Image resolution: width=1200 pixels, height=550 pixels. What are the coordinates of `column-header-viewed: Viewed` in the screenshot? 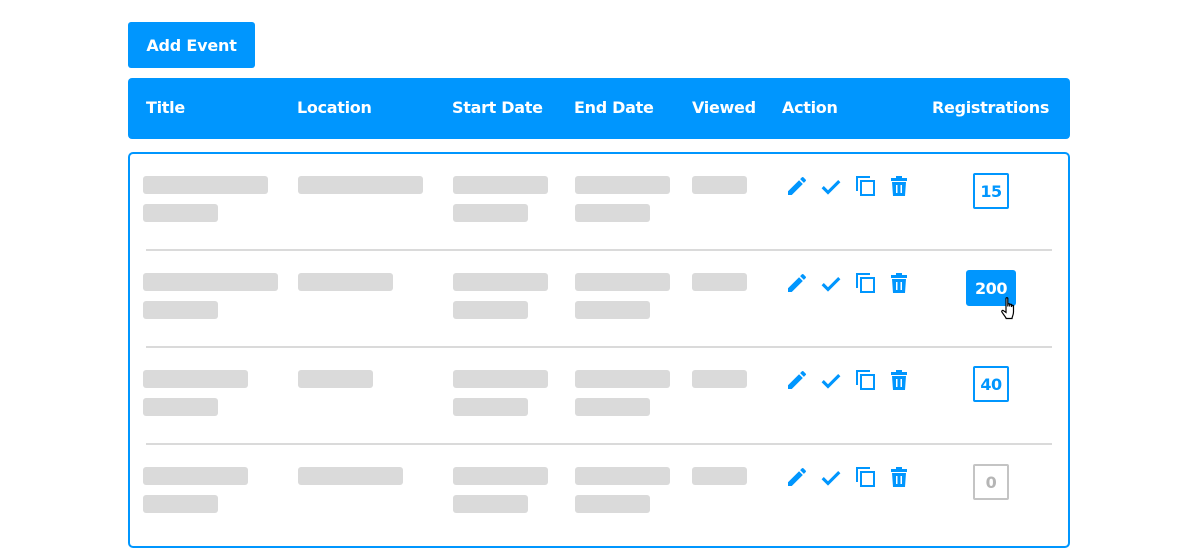 It's located at (724, 107).